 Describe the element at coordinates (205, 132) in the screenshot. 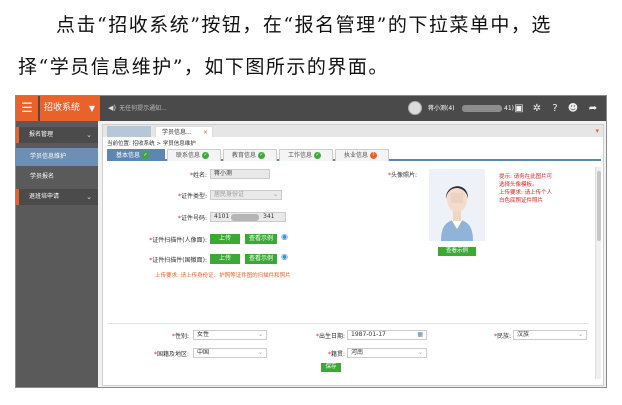

I see `close-icon: ×` at that location.